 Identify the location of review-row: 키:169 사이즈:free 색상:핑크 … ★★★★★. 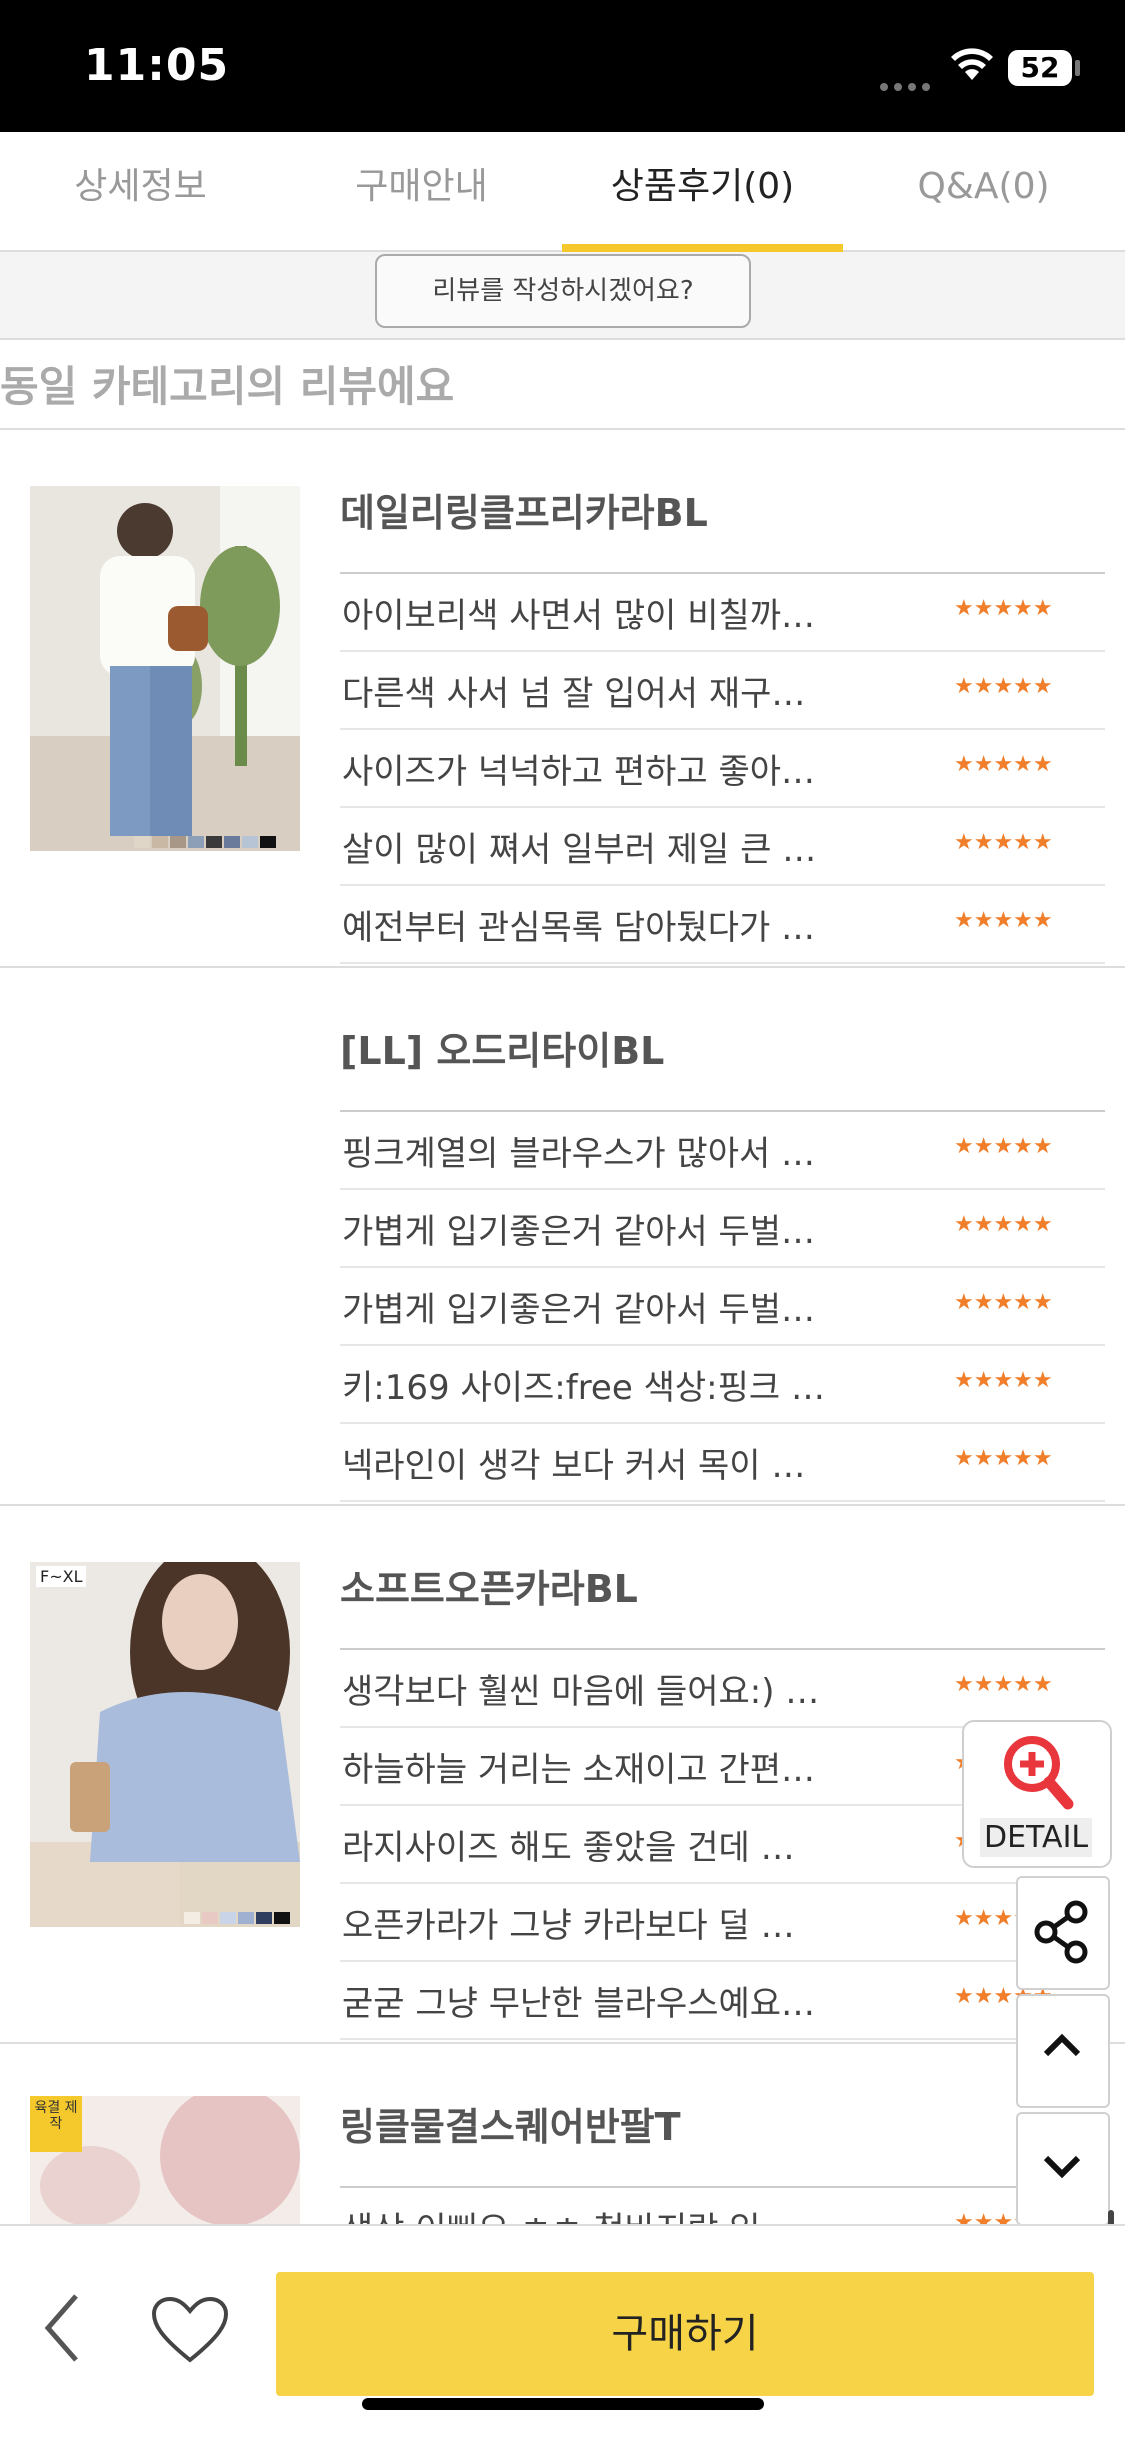
(722, 1385).